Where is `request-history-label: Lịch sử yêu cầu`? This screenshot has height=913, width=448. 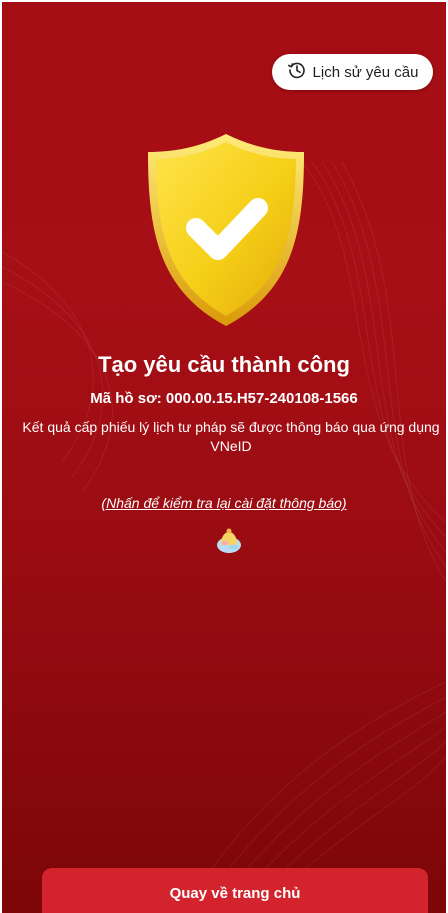 request-history-label: Lịch sử yêu cầu is located at coordinates (365, 72).